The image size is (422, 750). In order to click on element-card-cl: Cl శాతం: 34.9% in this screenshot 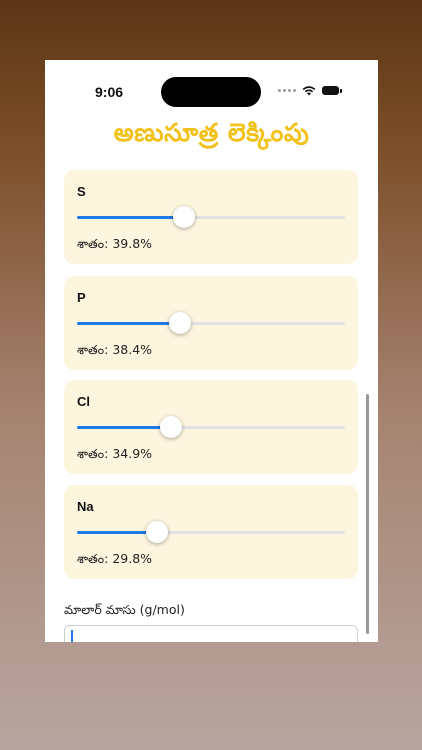, I will do `click(211, 427)`.